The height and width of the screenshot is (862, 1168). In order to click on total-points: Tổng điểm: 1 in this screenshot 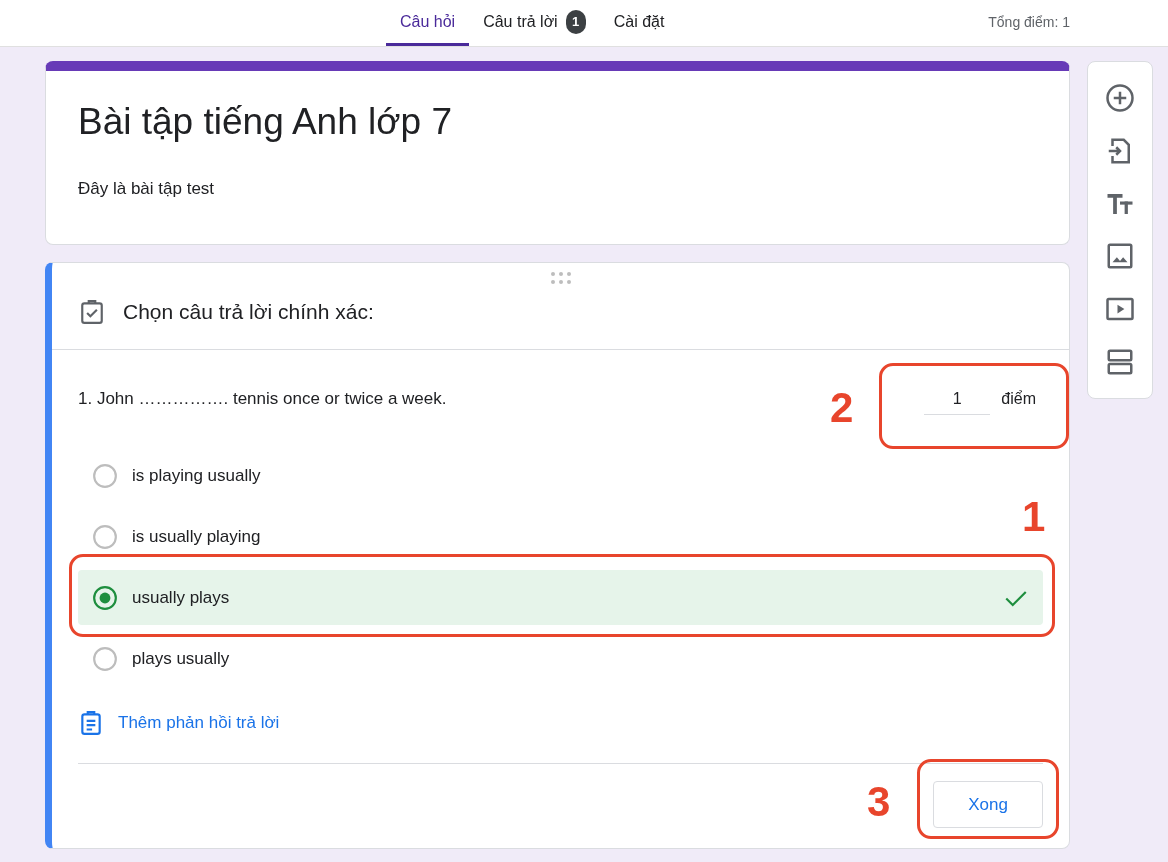, I will do `click(1029, 22)`.